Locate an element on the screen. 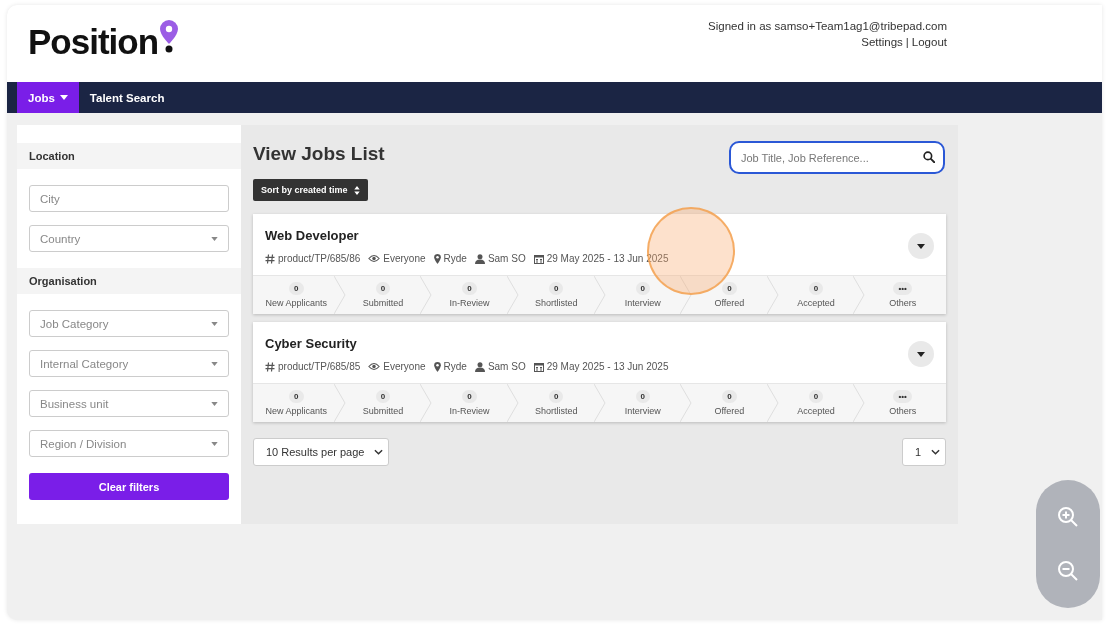 The height and width of the screenshot is (624, 1114). nav-tab: Talent Search is located at coordinates (127, 97).